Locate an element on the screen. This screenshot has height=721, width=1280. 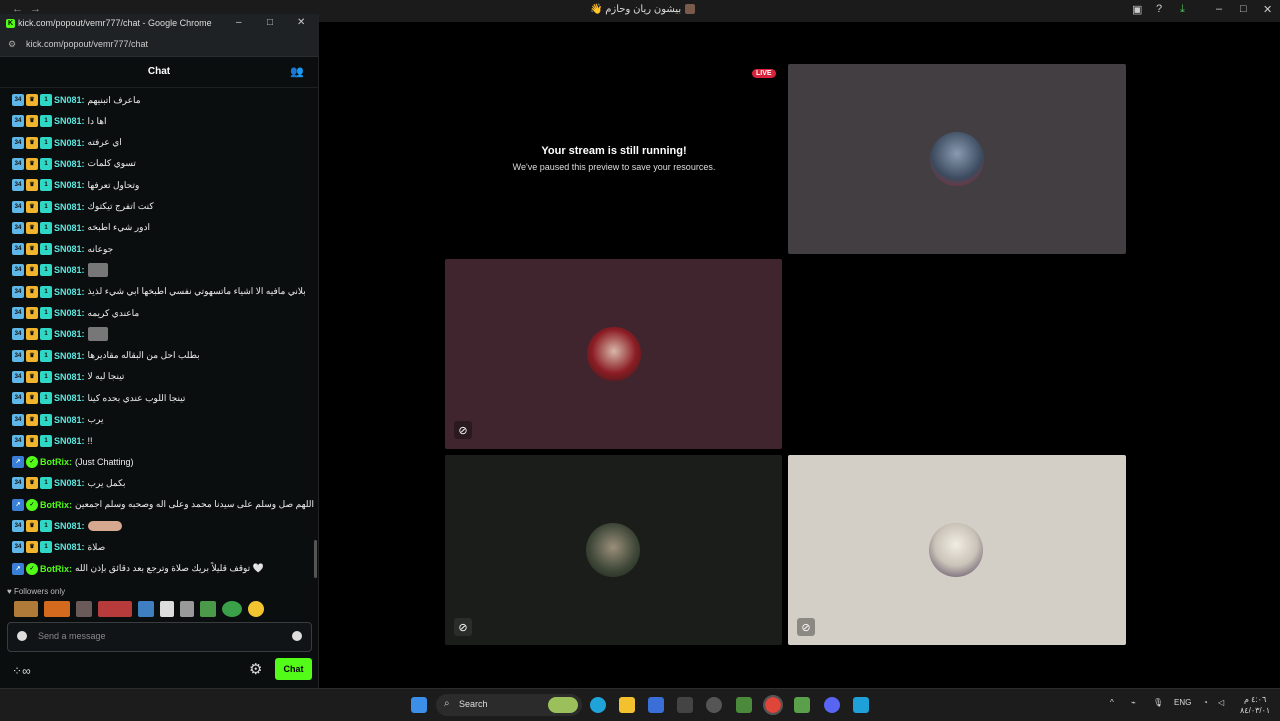
chat-message: 34 ♛ 1 SN081: جوعانه is located at coordinates (62, 249).